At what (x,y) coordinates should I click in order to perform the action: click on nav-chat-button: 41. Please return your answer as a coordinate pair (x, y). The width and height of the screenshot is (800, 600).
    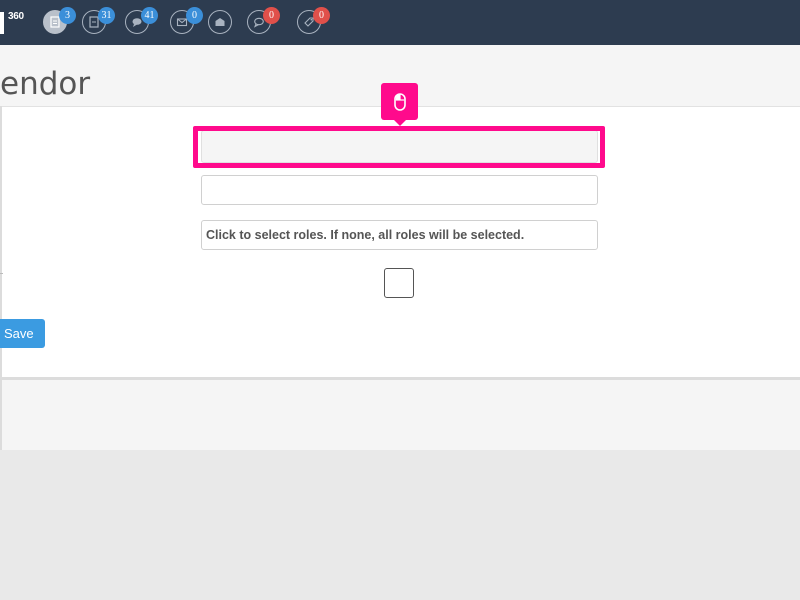
    Looking at the image, I should click on (141, 20).